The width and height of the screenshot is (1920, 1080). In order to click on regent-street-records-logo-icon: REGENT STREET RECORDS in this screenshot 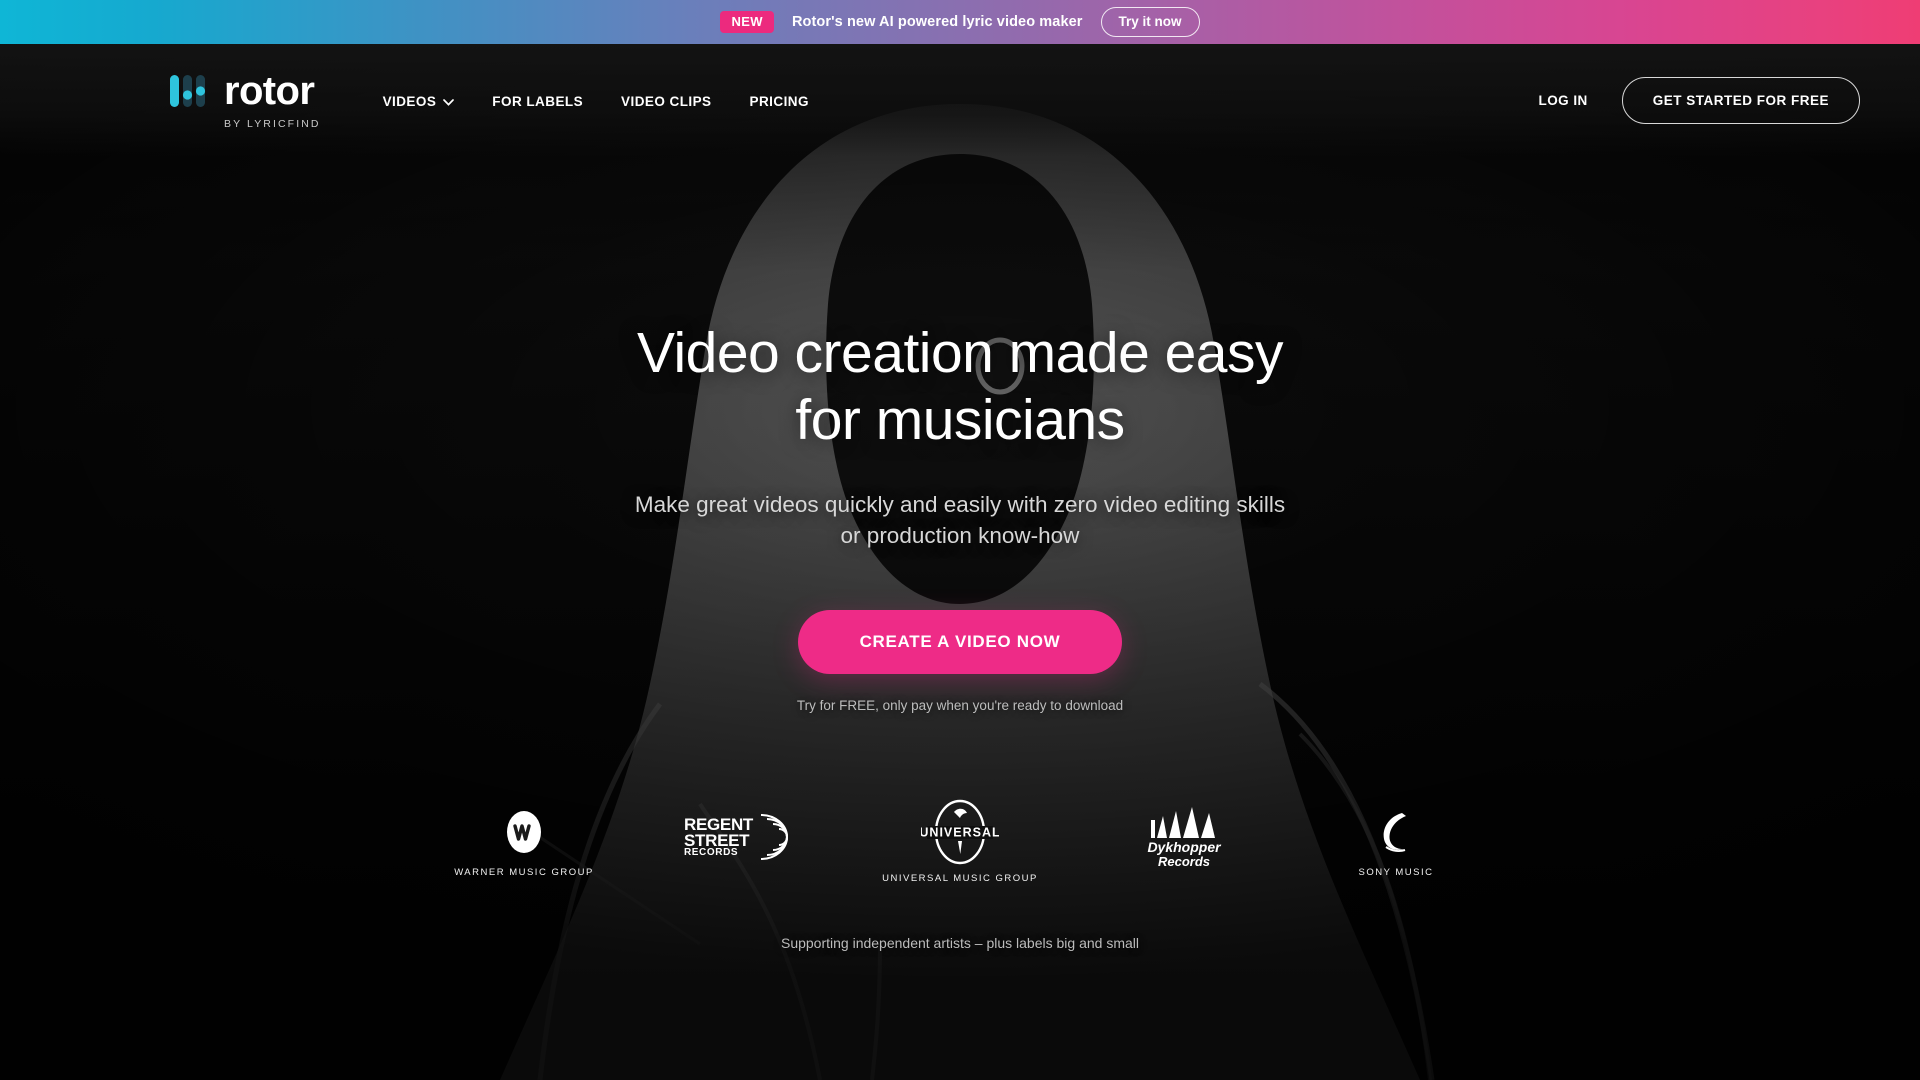, I will do `click(736, 837)`.